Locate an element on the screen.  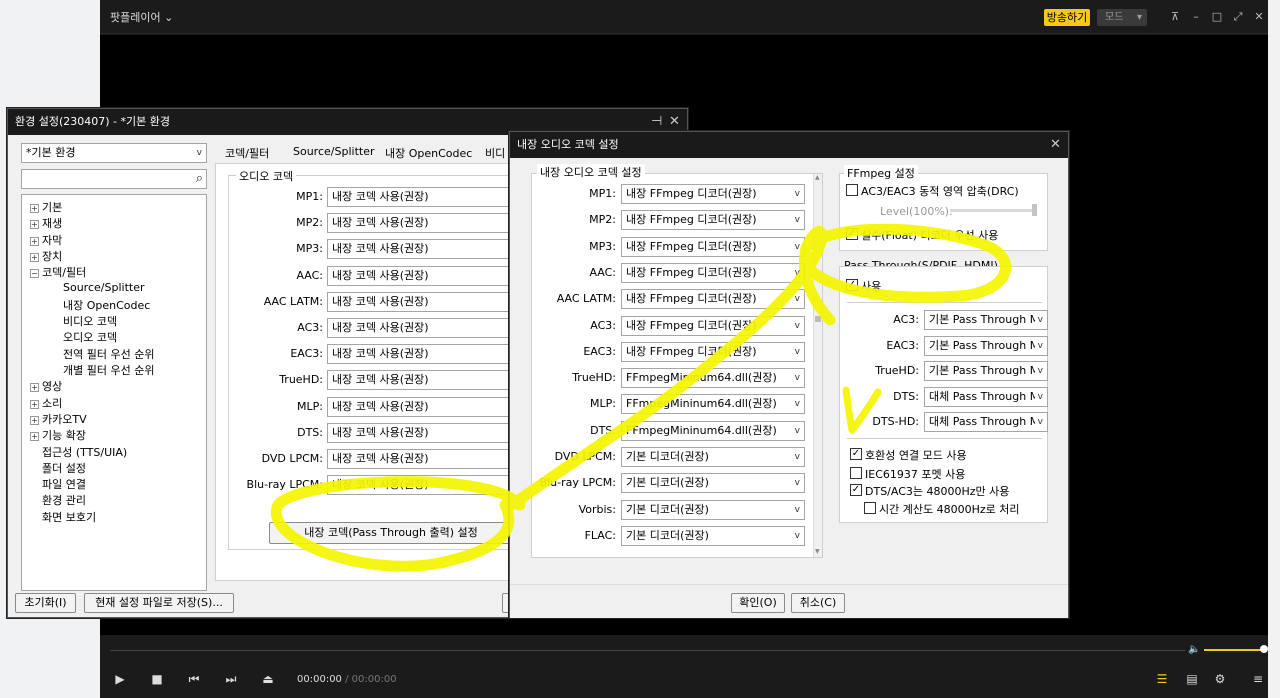
play-icon: ▶ is located at coordinates (120, 679).